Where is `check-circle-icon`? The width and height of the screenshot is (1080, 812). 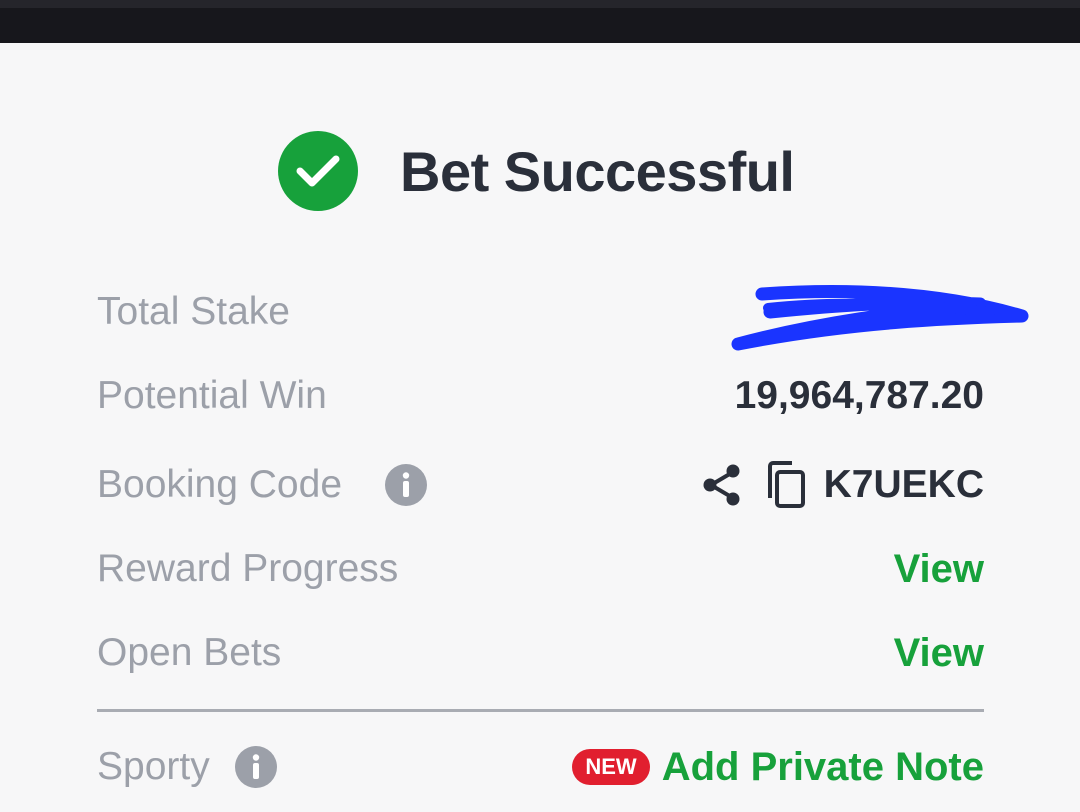 check-circle-icon is located at coordinates (318, 171).